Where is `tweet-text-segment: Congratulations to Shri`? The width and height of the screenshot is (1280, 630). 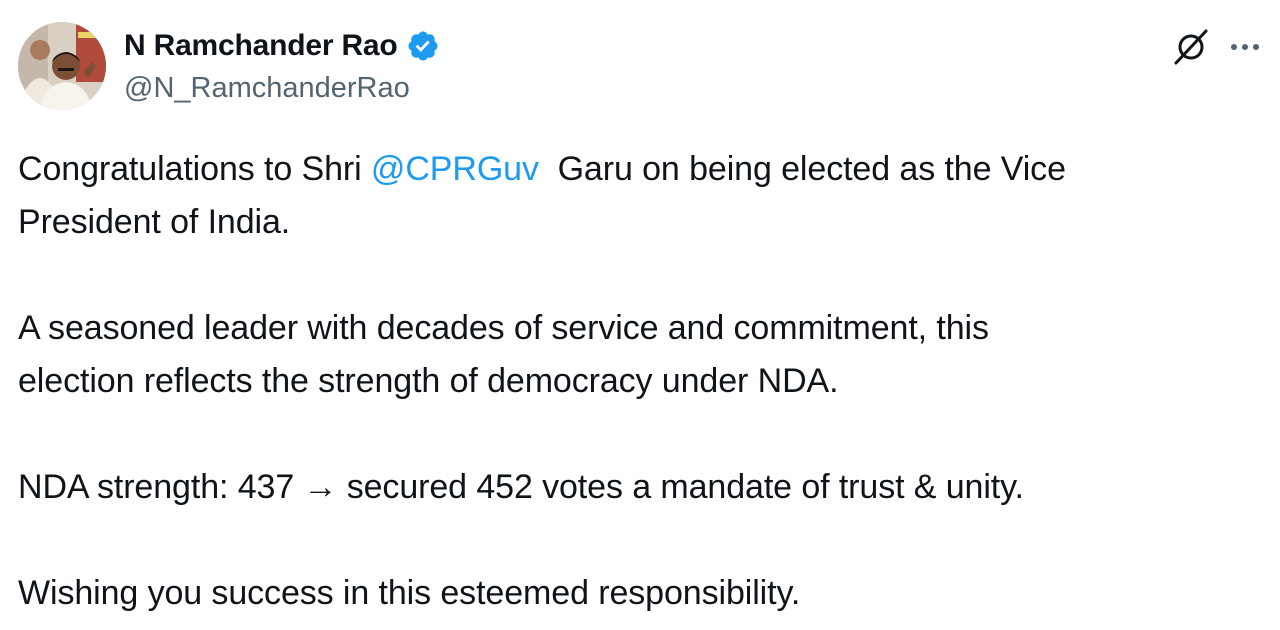
tweet-text-segment: Congratulations to Shri is located at coordinates (194, 169).